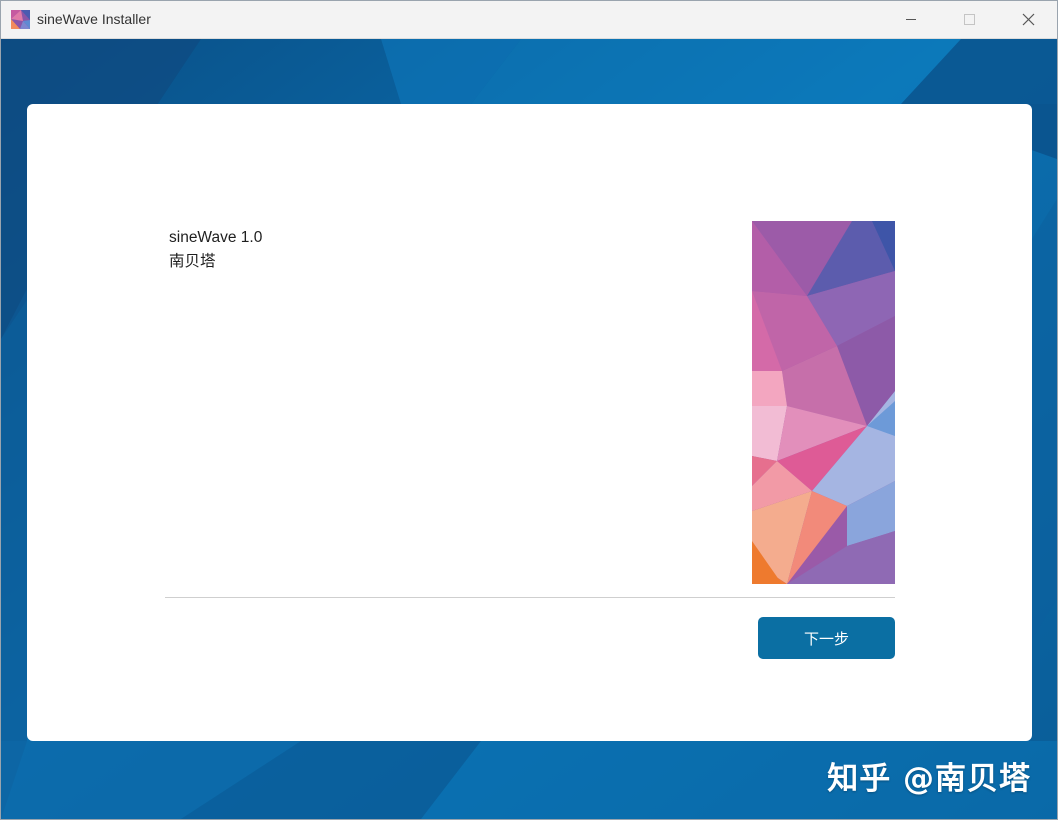 Image resolution: width=1058 pixels, height=820 pixels. What do you see at coordinates (216, 237) in the screenshot?
I see `product-name: sineWave 1.0` at bounding box center [216, 237].